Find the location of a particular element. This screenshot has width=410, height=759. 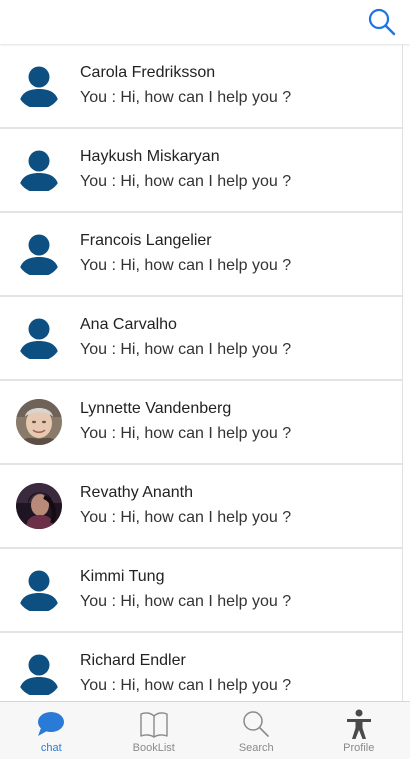

chat-contact-name: Kimmi Tung is located at coordinates (122, 576).